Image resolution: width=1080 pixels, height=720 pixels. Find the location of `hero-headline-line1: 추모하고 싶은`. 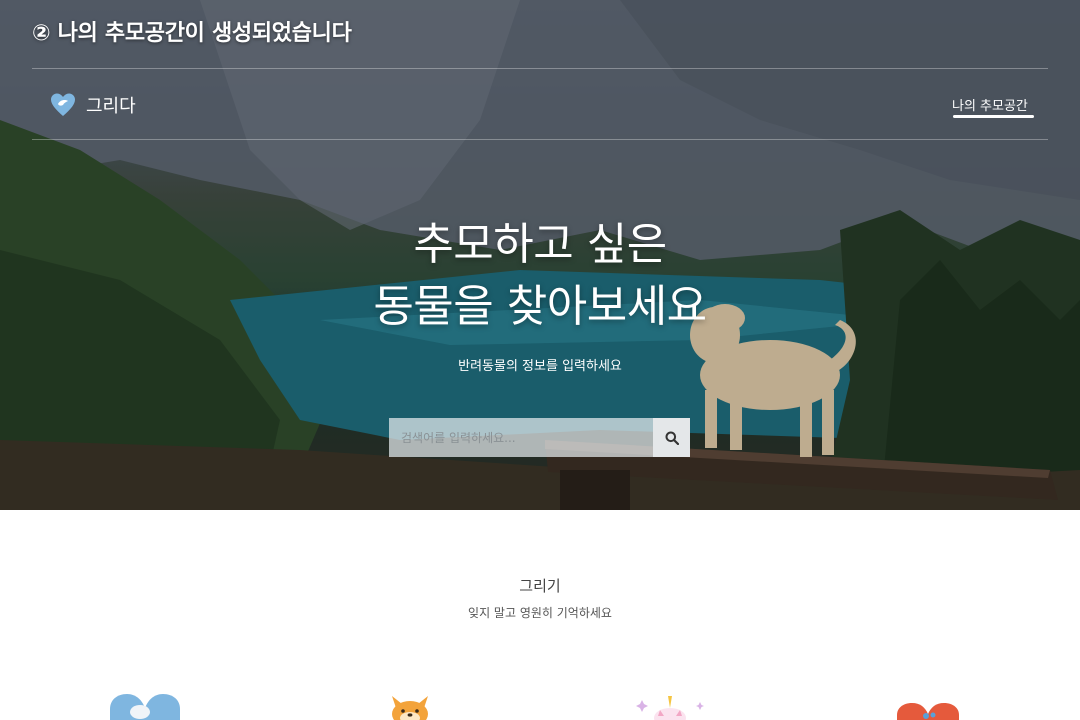

hero-headline-line1: 추모하고 싶은 is located at coordinates (540, 244).